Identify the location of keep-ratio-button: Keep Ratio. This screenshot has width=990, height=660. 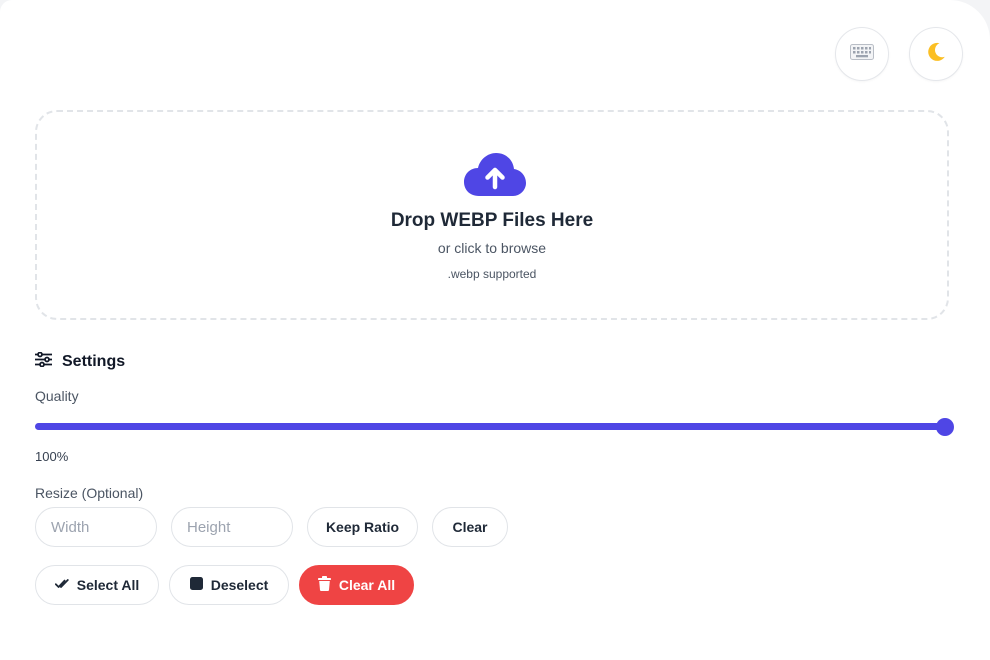
(362, 527).